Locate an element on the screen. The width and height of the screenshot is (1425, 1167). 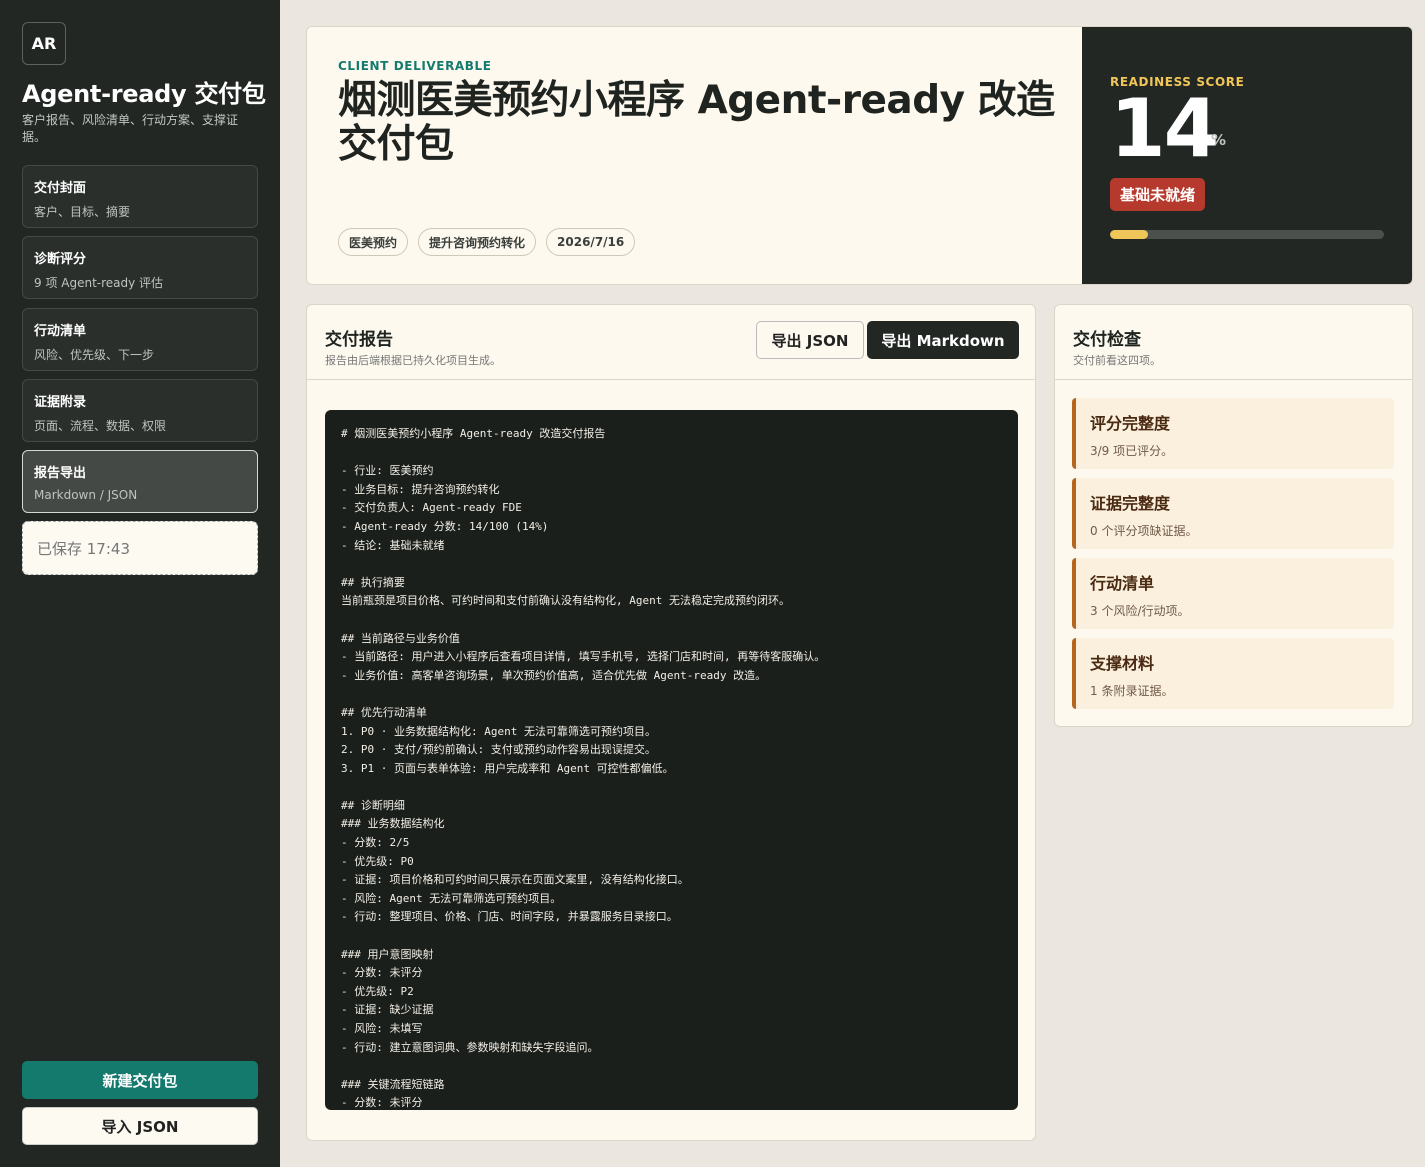
app-title: Agent-ready 交付包 is located at coordinates (144, 94).